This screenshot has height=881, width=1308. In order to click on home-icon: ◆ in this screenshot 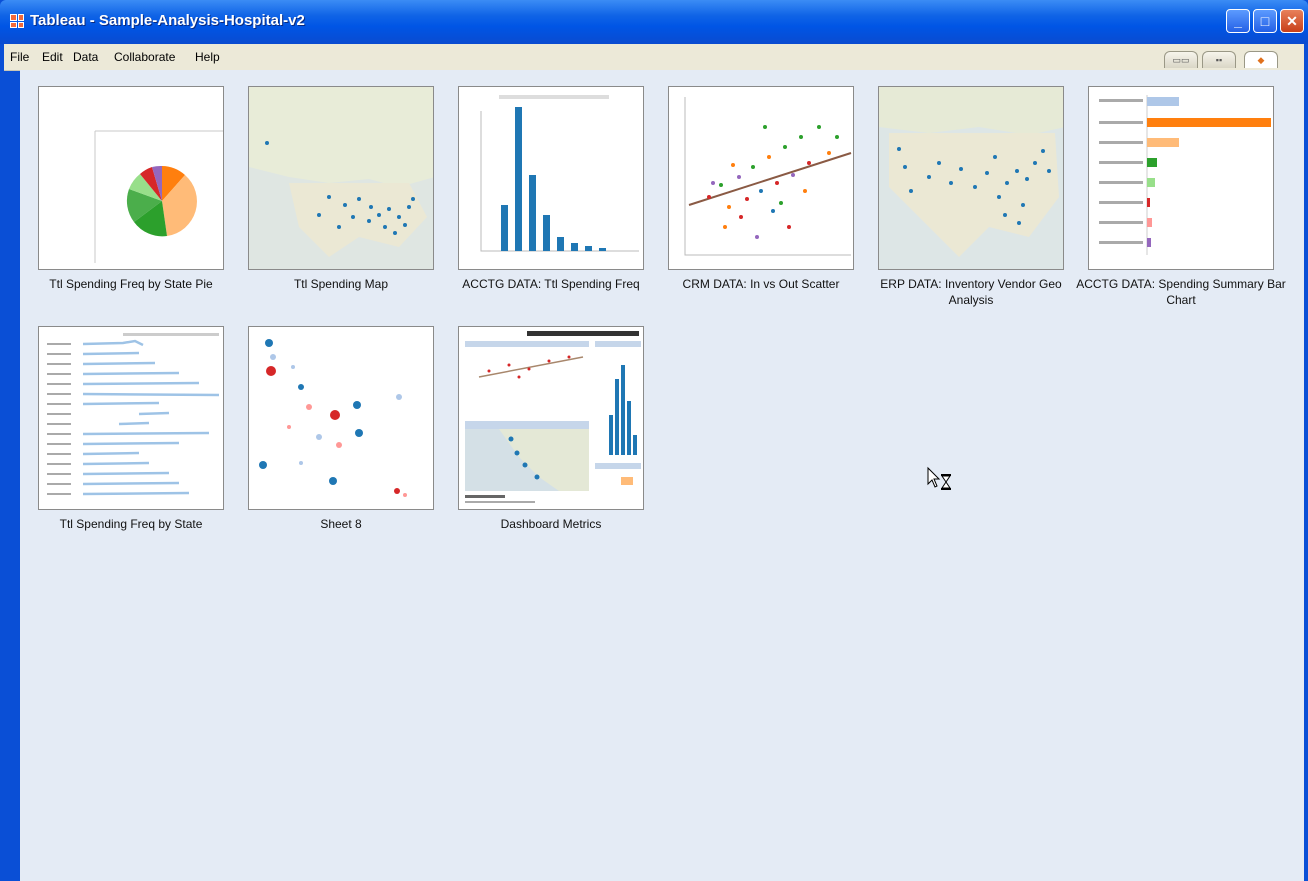, I will do `click(1261, 59)`.